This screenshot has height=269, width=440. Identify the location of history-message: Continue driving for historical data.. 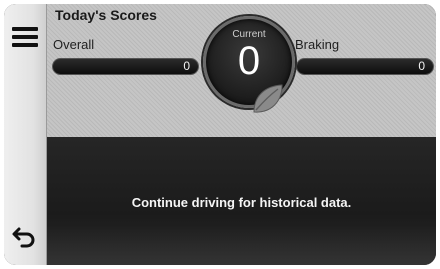
(241, 202).